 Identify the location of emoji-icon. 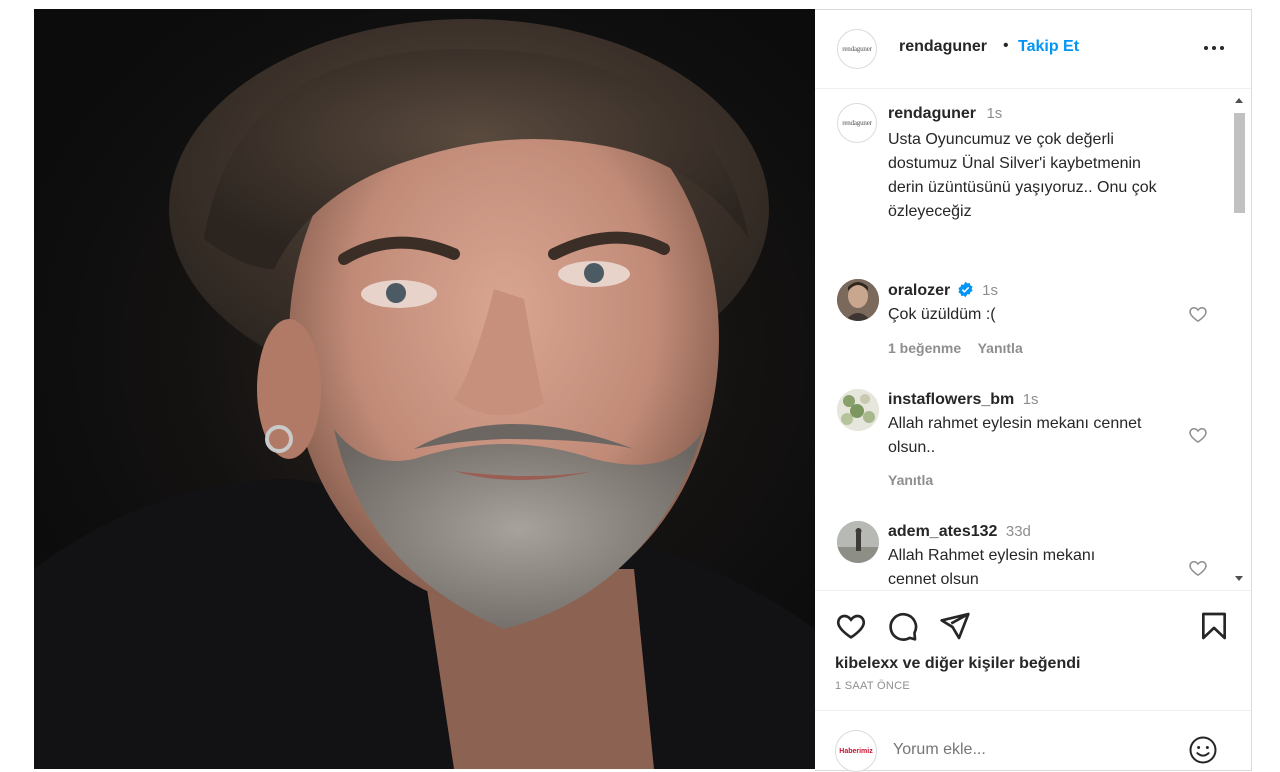
(1203, 750).